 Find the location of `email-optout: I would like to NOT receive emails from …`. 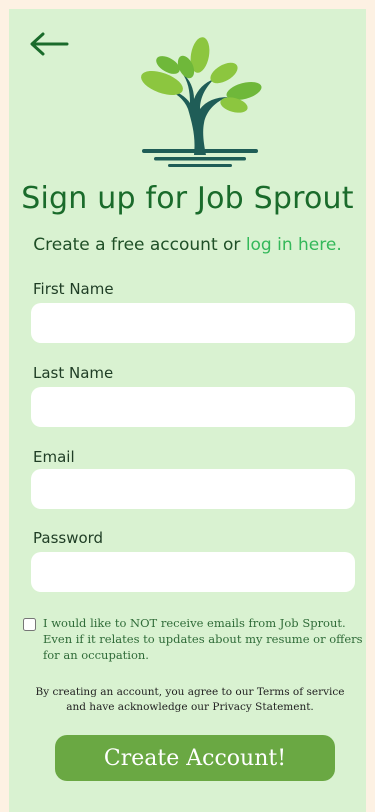

email-optout: I would like to NOT receive emails from … is located at coordinates (193, 639).